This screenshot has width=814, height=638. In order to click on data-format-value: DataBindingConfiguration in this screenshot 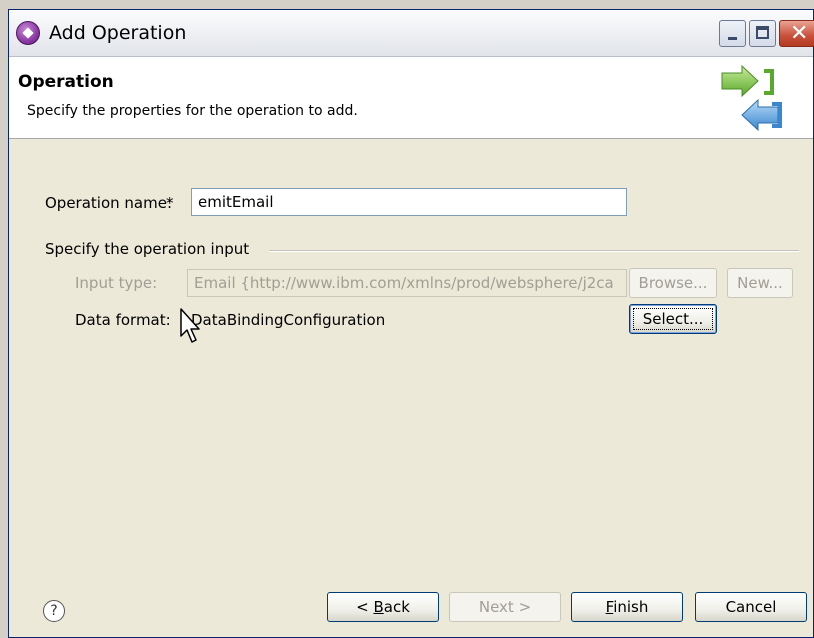, I will do `click(288, 320)`.